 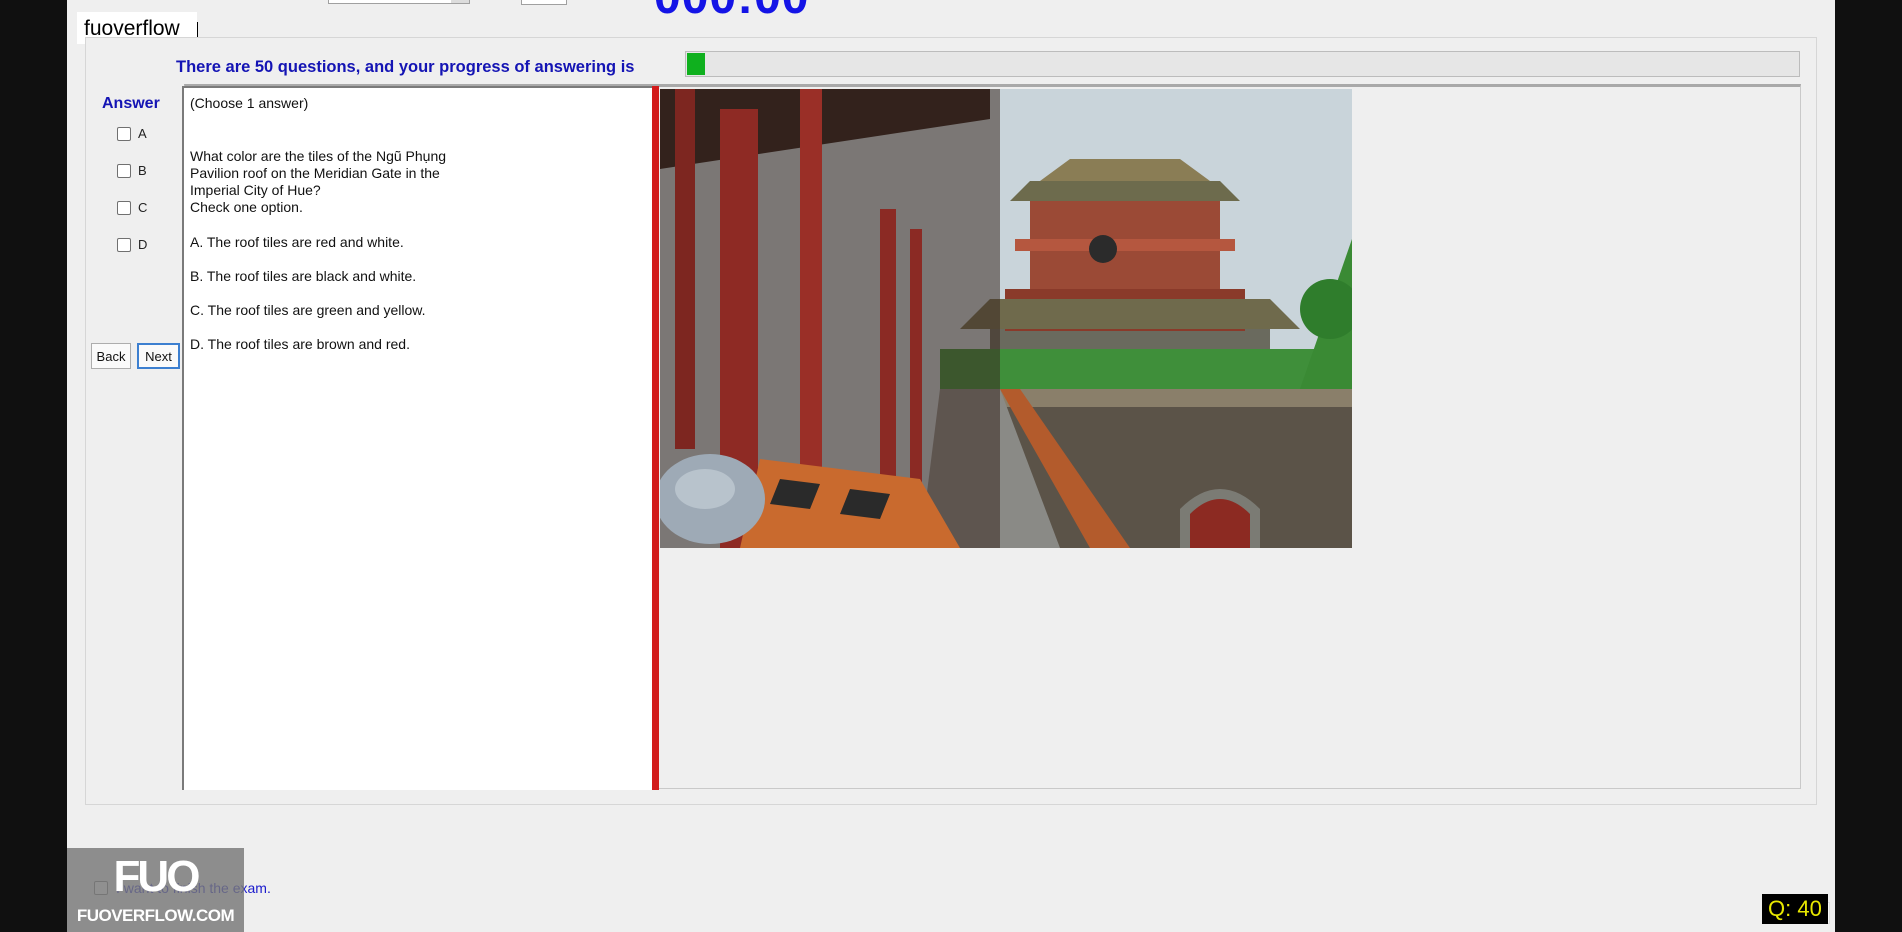 What do you see at coordinates (297, 242) in the screenshot?
I see `choice-a: A. The roof tiles are red and white.` at bounding box center [297, 242].